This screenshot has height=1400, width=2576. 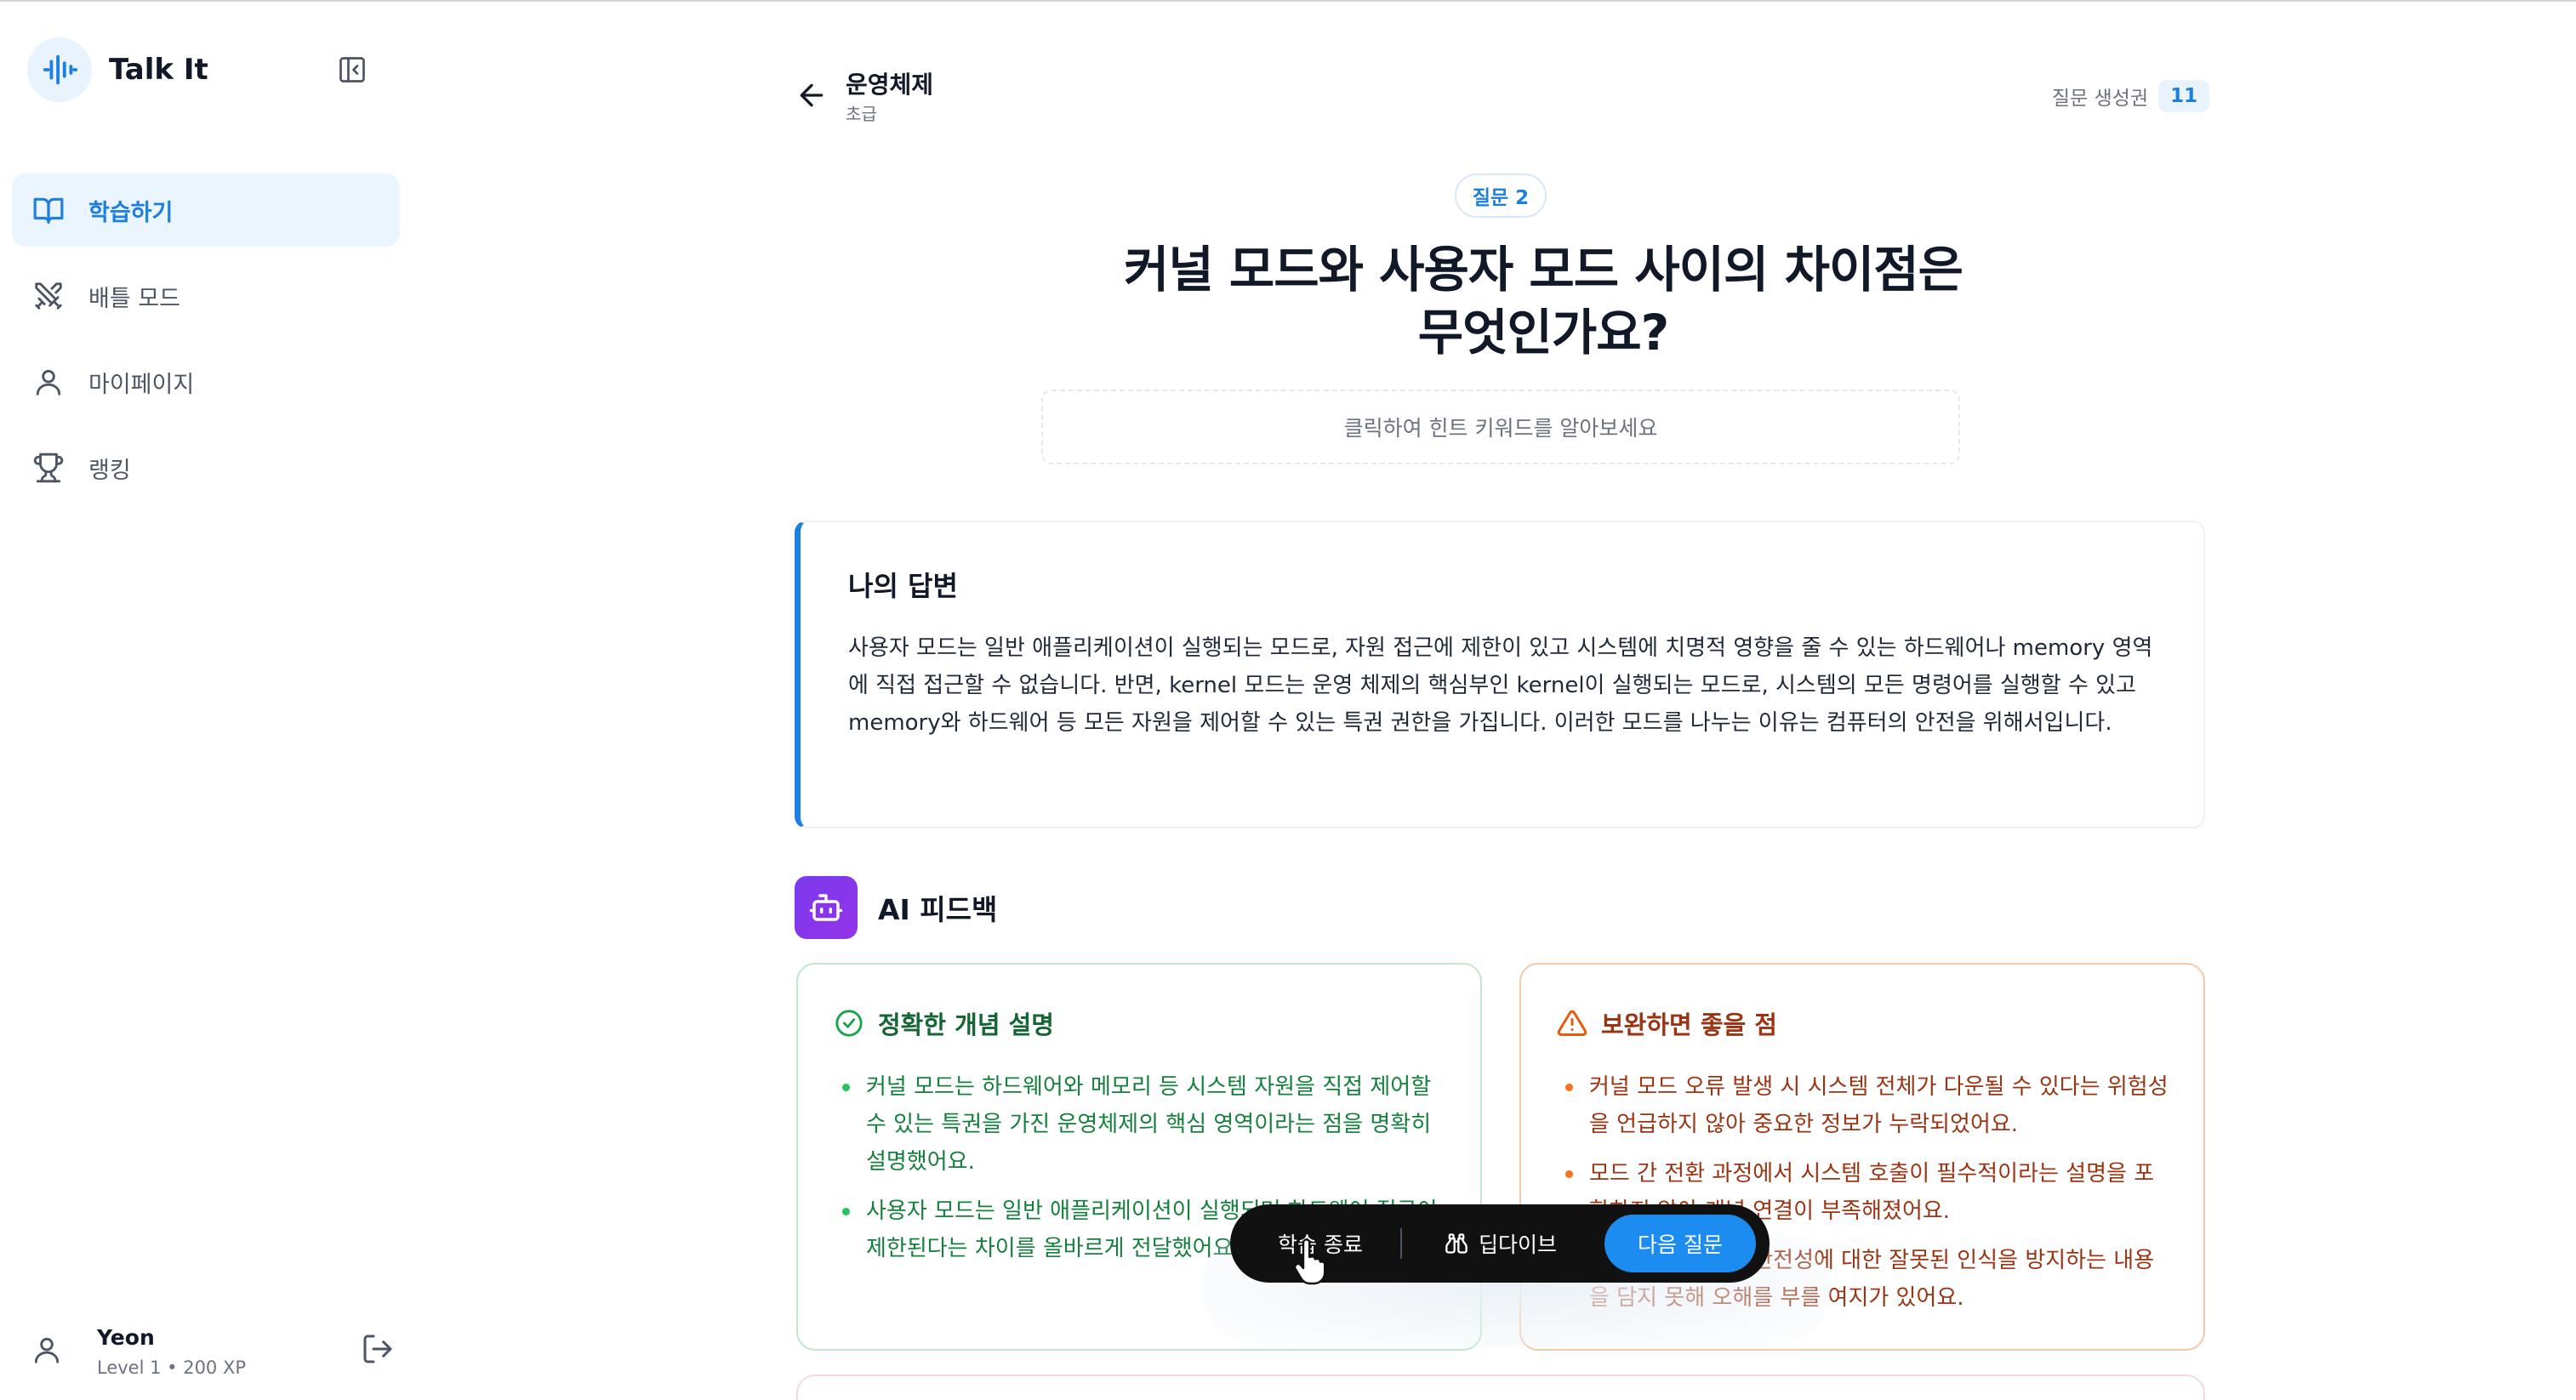 What do you see at coordinates (1500, 427) in the screenshot?
I see `hint-reveal-button: 클릭하여 힌트 키워드를 알아보세요` at bounding box center [1500, 427].